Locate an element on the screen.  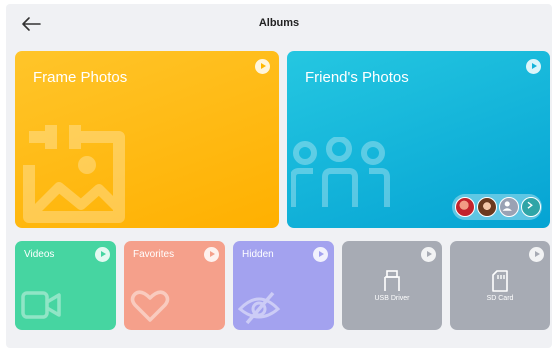
sd-card-label: SD Card is located at coordinates (500, 298).